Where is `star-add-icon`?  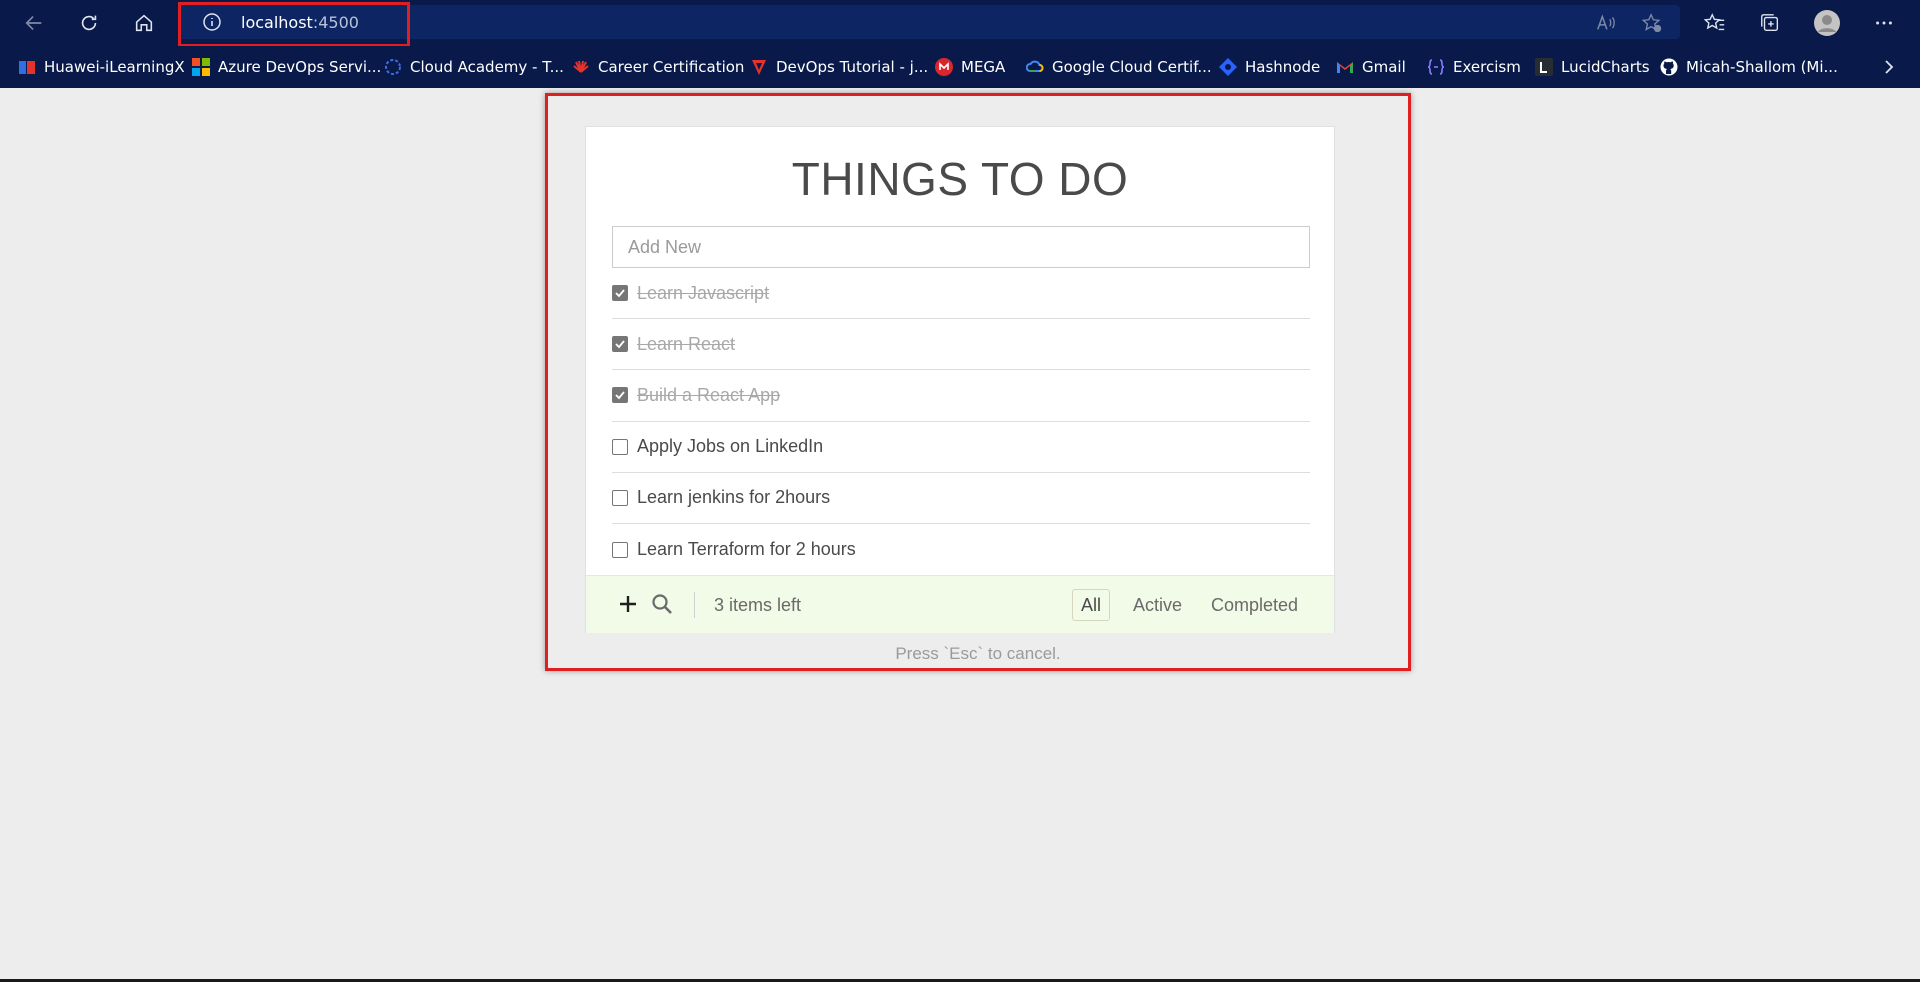
star-add-icon is located at coordinates (1651, 23).